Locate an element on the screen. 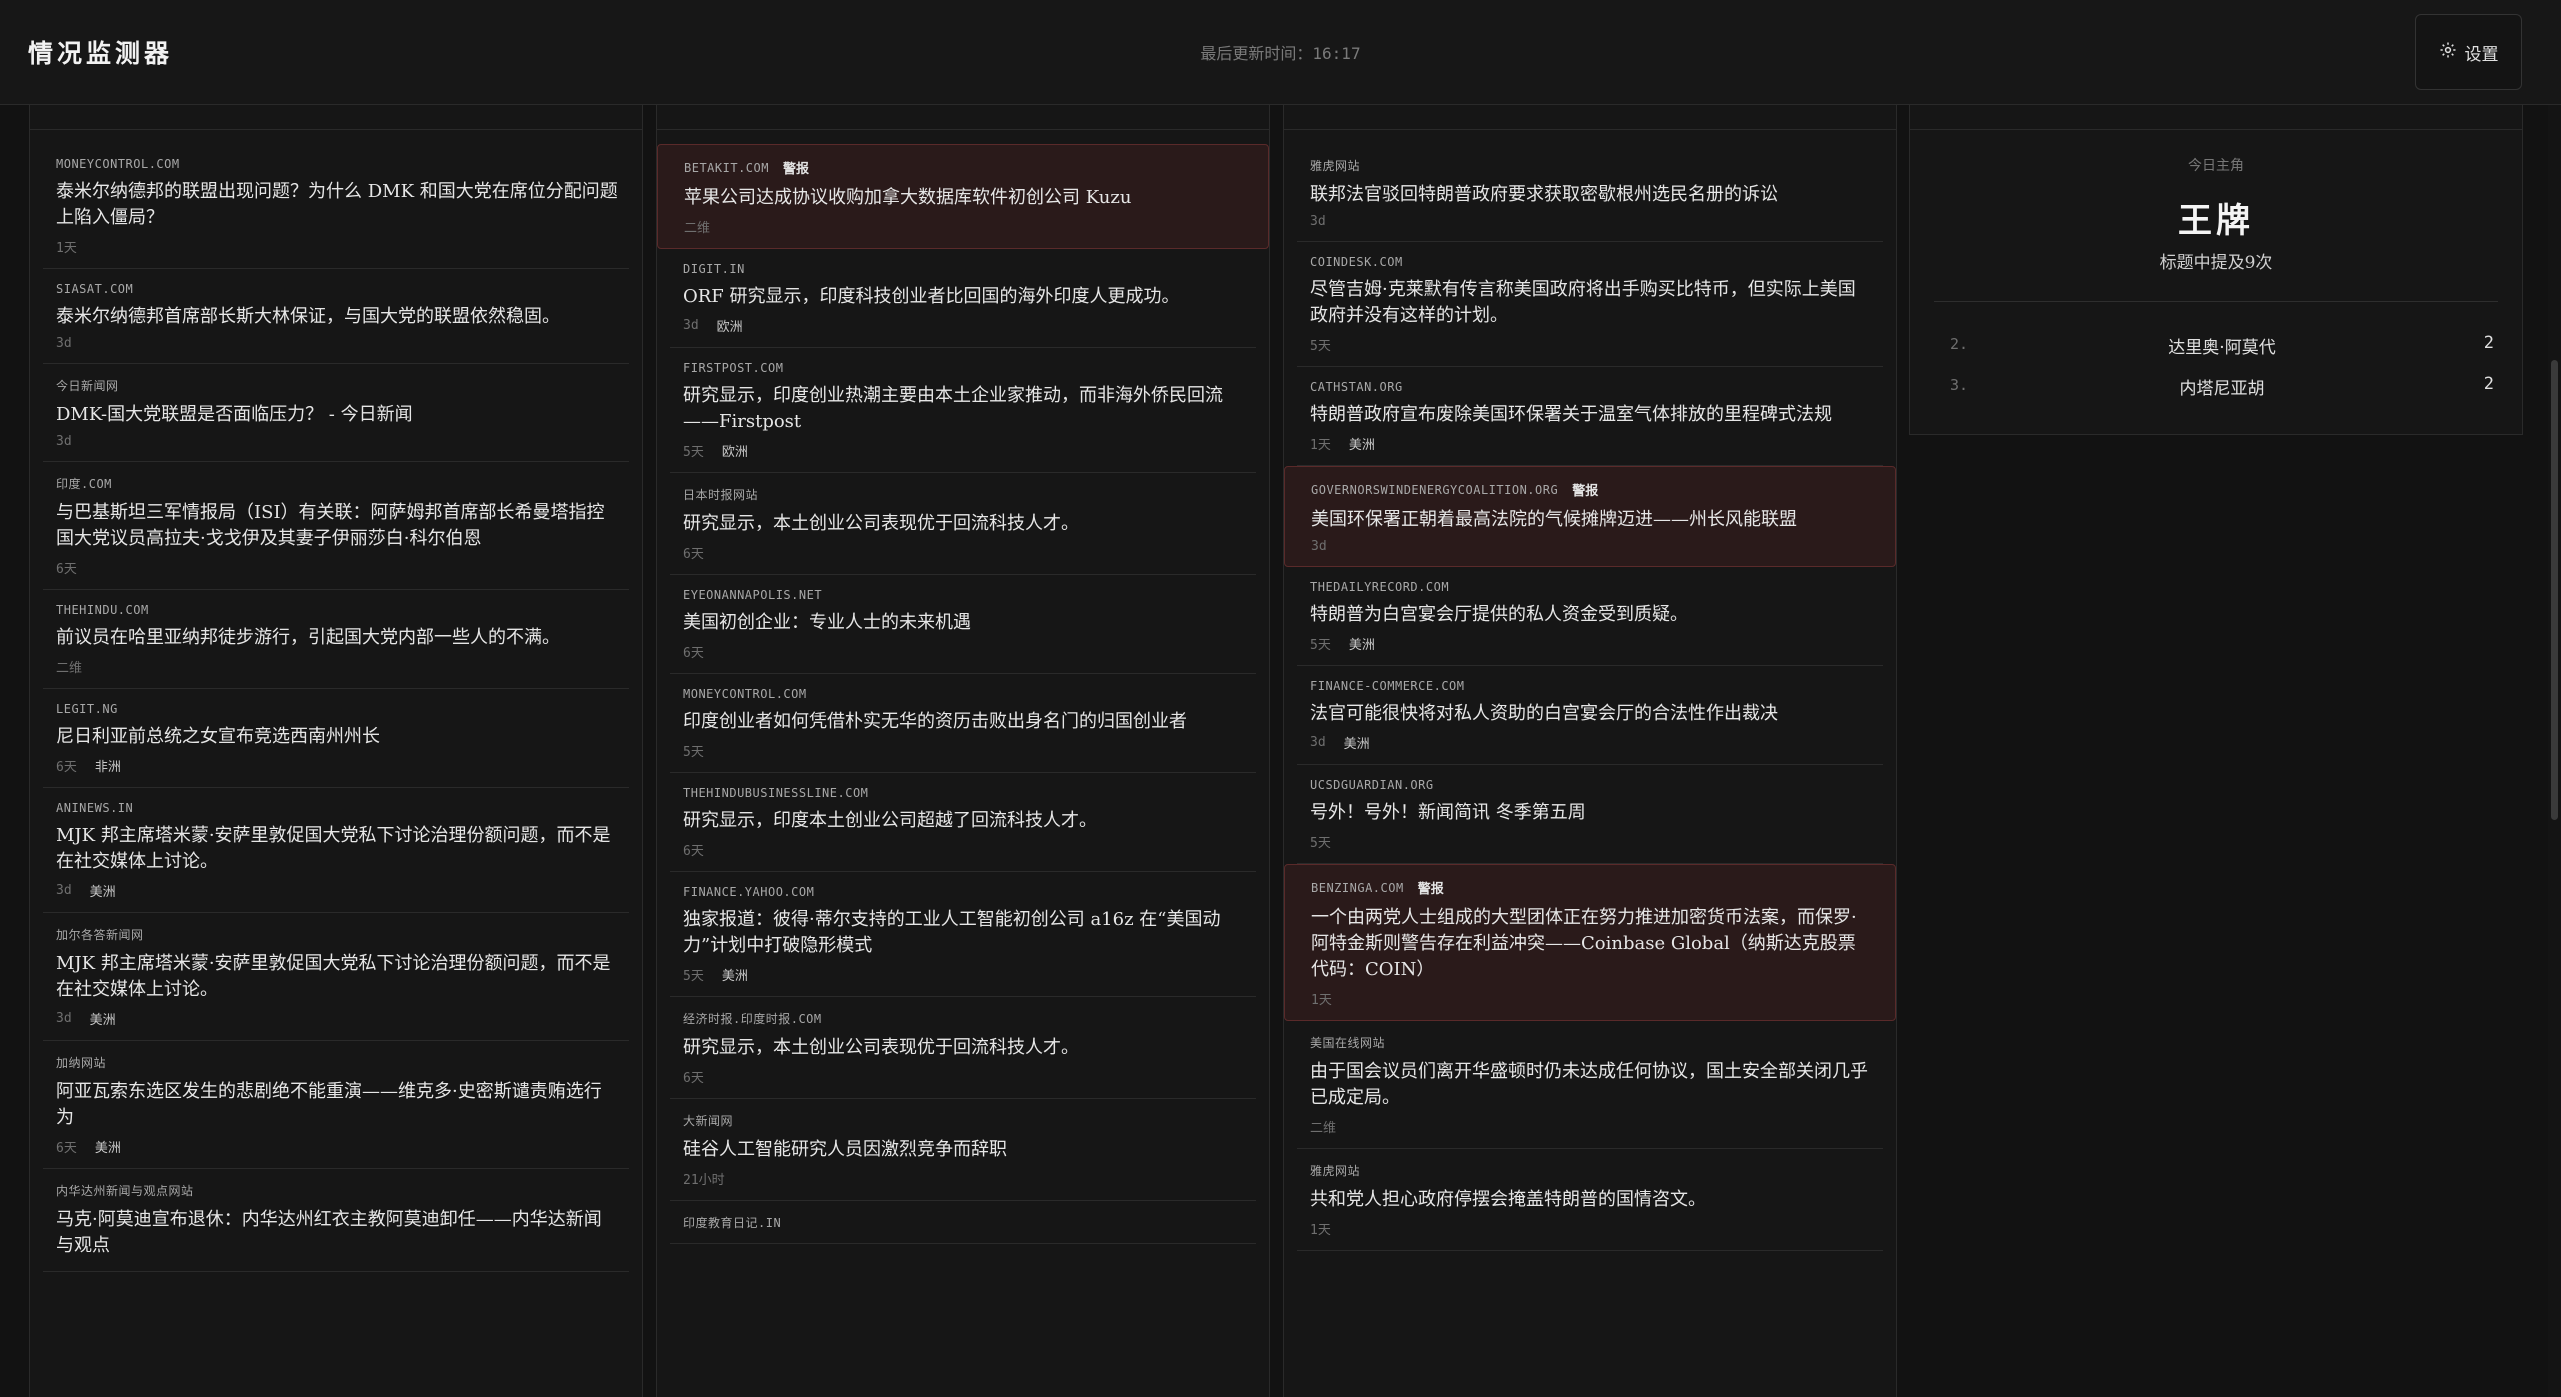 The width and height of the screenshot is (2561, 1397). news-headline: 尼日利亚前总统之女宣布竞选西南州州长 is located at coordinates (337, 737).